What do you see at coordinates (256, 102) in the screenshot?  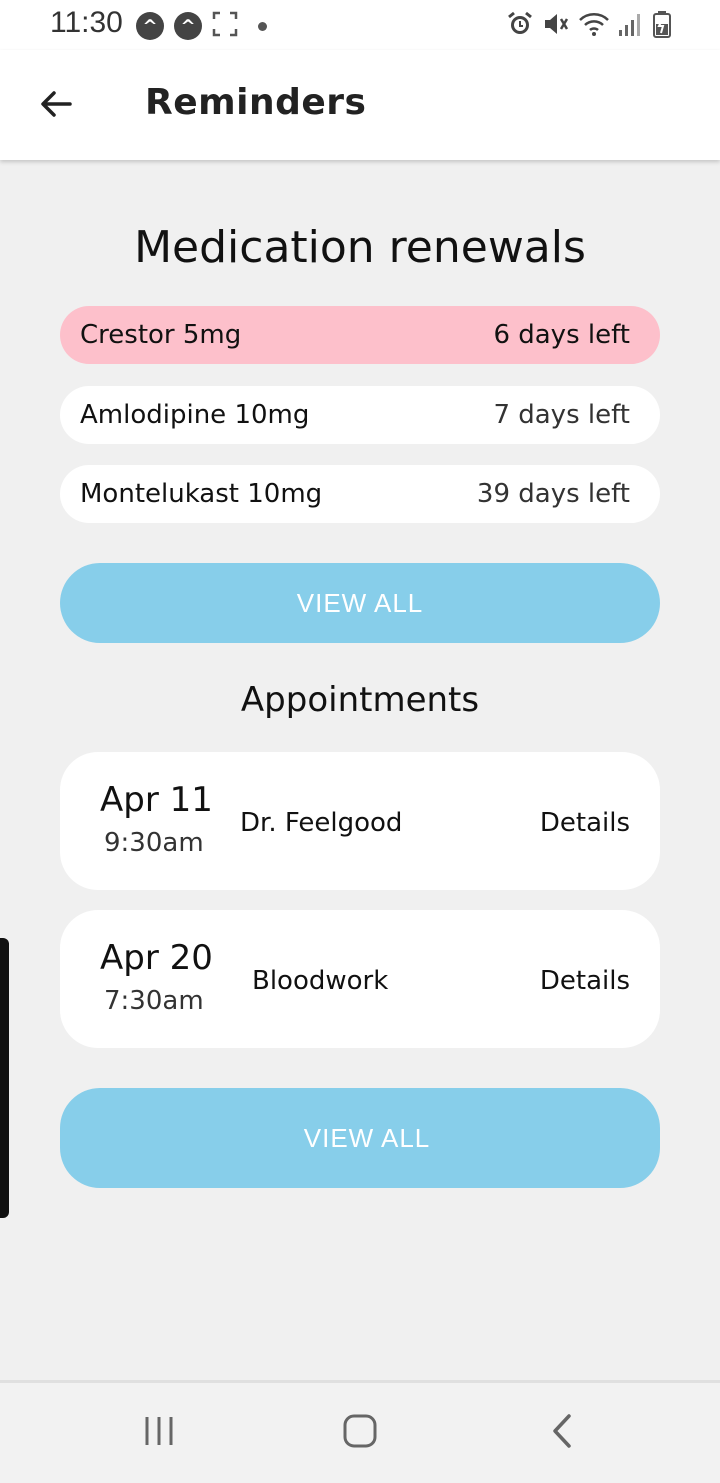 I see `page-title: Reminders` at bounding box center [256, 102].